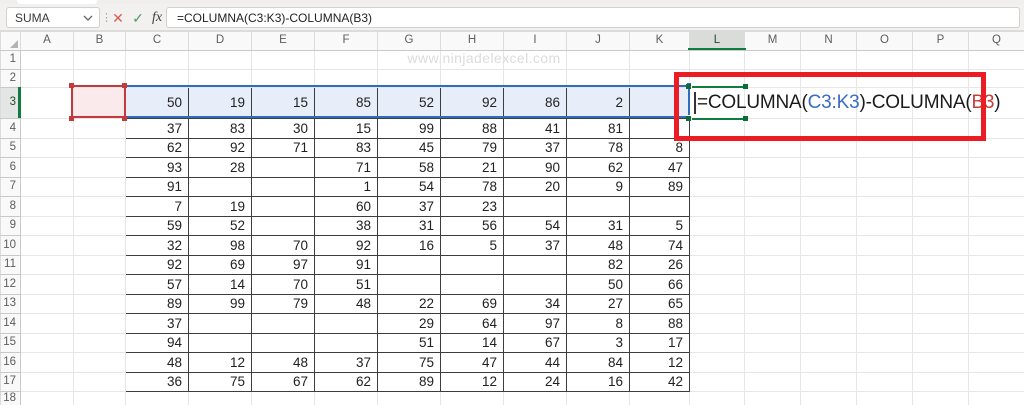 This screenshot has width=1024, height=405. What do you see at coordinates (884, 264) in the screenshot?
I see `cell-O11` at bounding box center [884, 264].